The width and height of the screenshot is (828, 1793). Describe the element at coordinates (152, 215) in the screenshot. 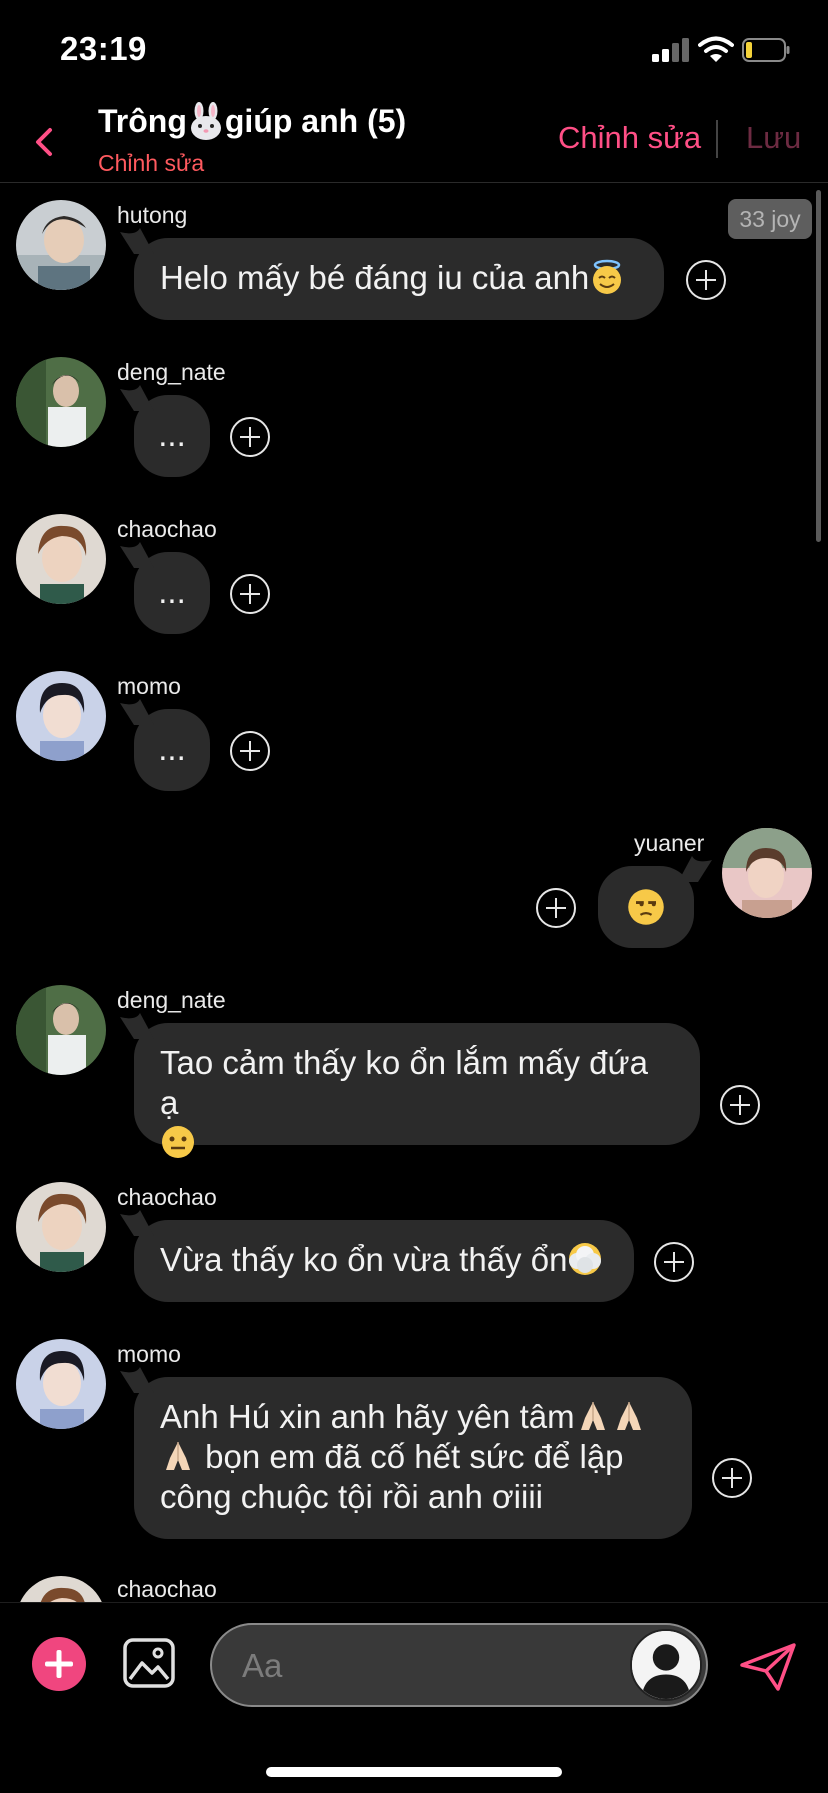

I see `username: hutong` at that location.